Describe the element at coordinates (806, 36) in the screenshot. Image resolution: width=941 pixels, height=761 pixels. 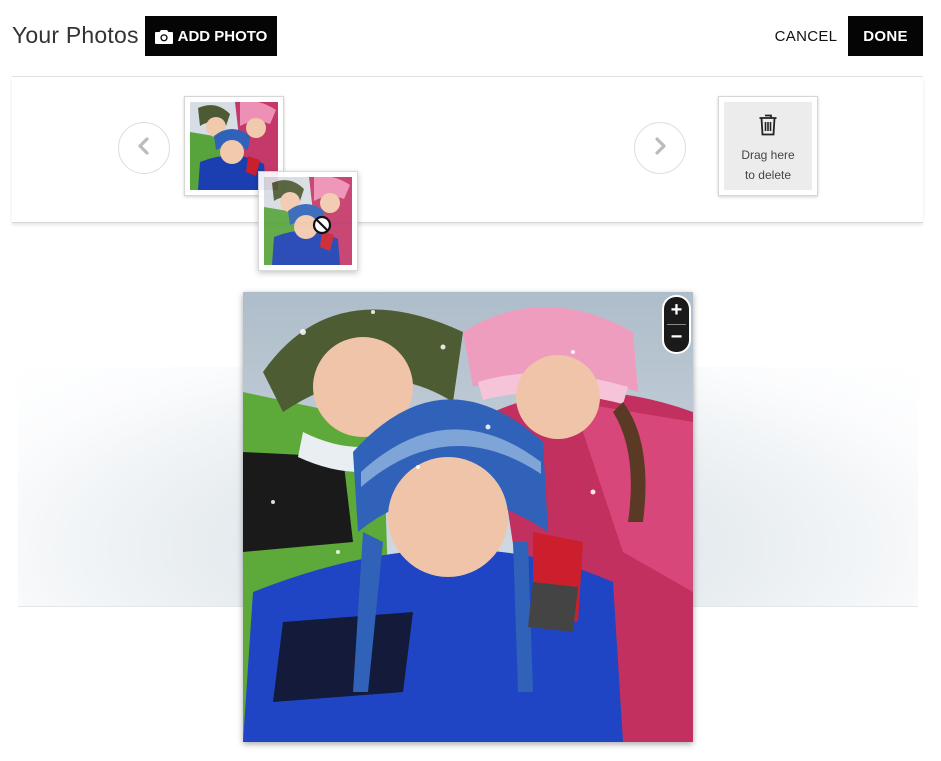
I see `cancel-button: CANCEL` at that location.